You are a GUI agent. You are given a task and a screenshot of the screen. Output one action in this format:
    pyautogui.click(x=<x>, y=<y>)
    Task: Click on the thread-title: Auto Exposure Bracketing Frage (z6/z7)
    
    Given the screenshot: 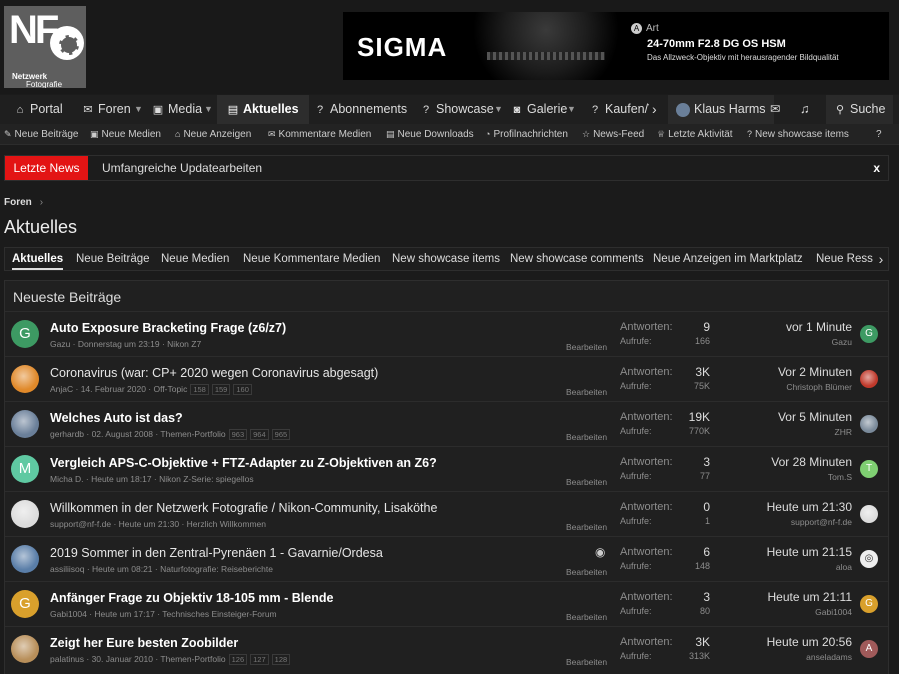 What is the action you would take?
    pyautogui.click(x=168, y=328)
    